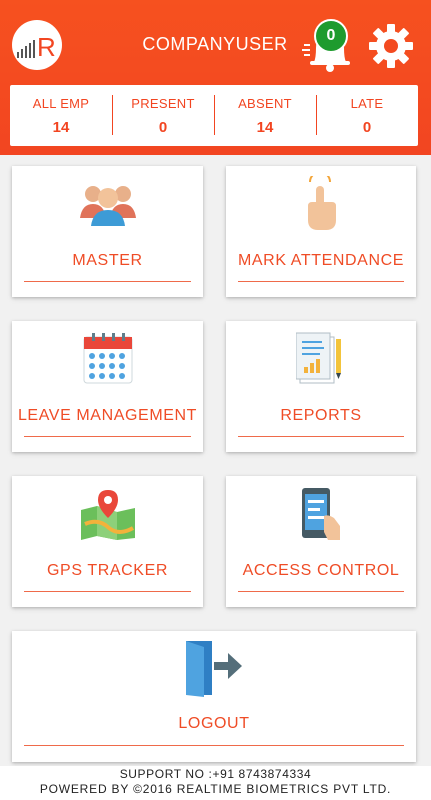 The width and height of the screenshot is (431, 800). What do you see at coordinates (321, 514) in the screenshot?
I see `phone-access-icon` at bounding box center [321, 514].